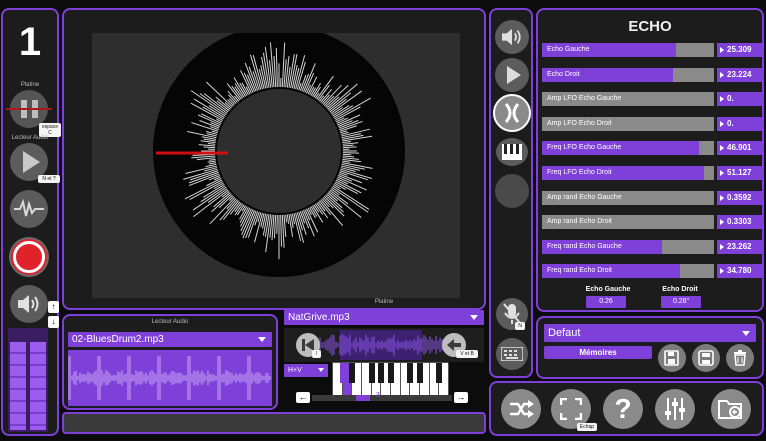 The image size is (766, 441). What do you see at coordinates (29, 209) in the screenshot?
I see `waveform-button` at bounding box center [29, 209].